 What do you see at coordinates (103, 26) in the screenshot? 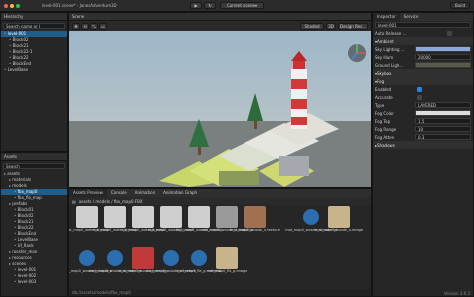
I see `rect-tool-button: ▭` at bounding box center [103, 26].